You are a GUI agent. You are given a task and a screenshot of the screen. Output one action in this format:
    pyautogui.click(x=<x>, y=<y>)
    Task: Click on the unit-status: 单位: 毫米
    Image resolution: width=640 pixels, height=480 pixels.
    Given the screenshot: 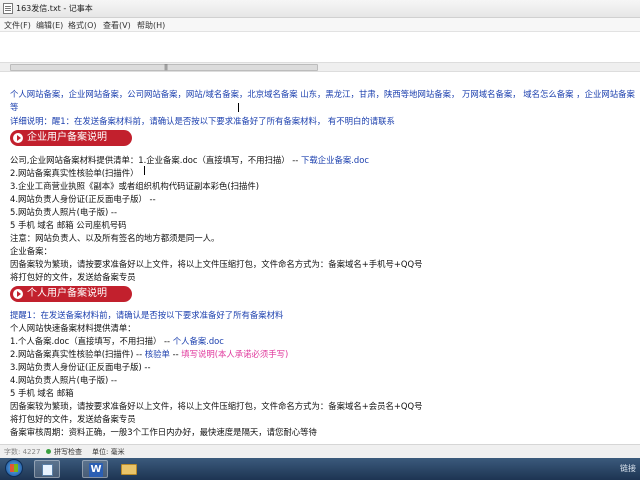 What is the action you would take?
    pyautogui.click(x=108, y=452)
    